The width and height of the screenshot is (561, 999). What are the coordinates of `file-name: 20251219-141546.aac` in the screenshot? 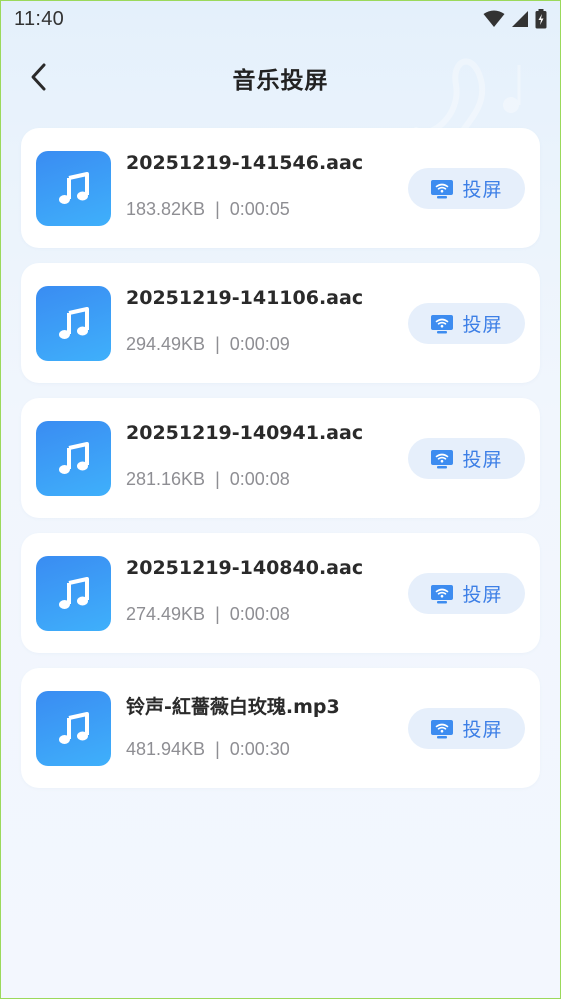 It's located at (245, 163).